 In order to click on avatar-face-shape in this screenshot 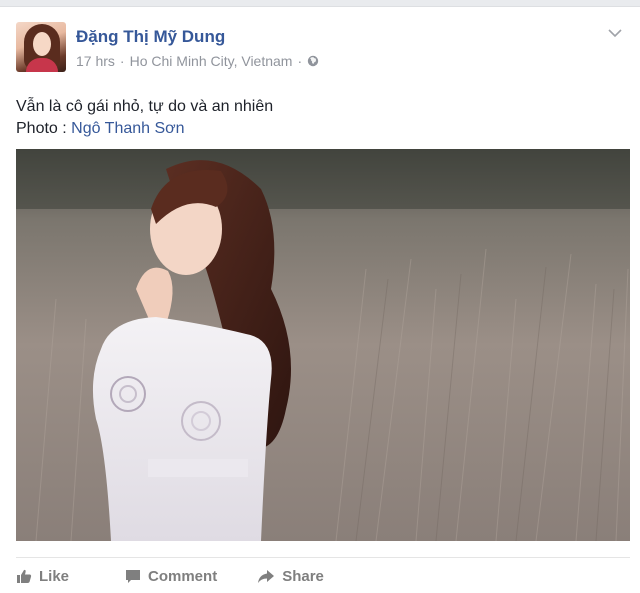, I will do `click(42, 44)`.